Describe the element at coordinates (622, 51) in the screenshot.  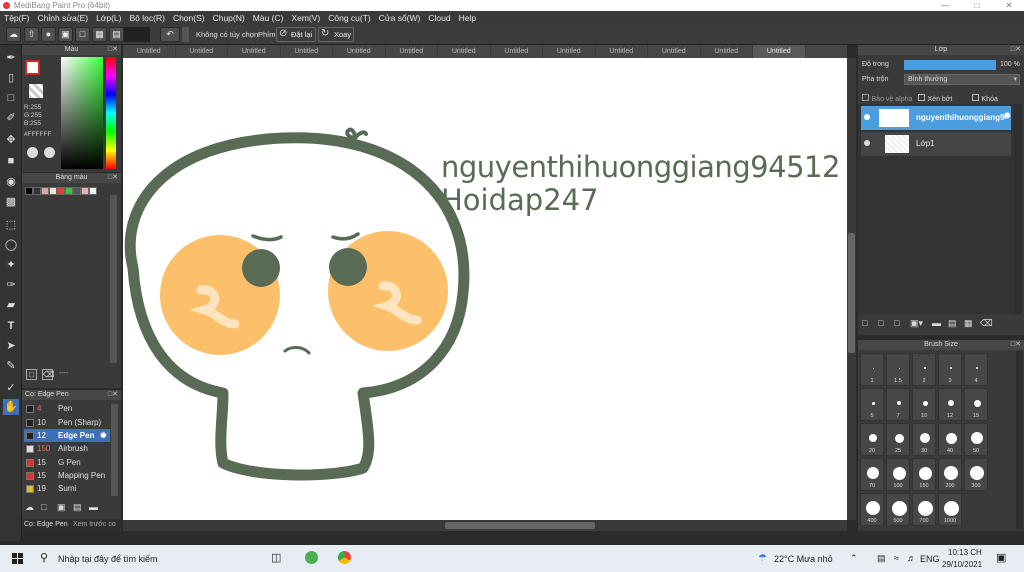
I see `tab-untitled-10: Untitled` at that location.